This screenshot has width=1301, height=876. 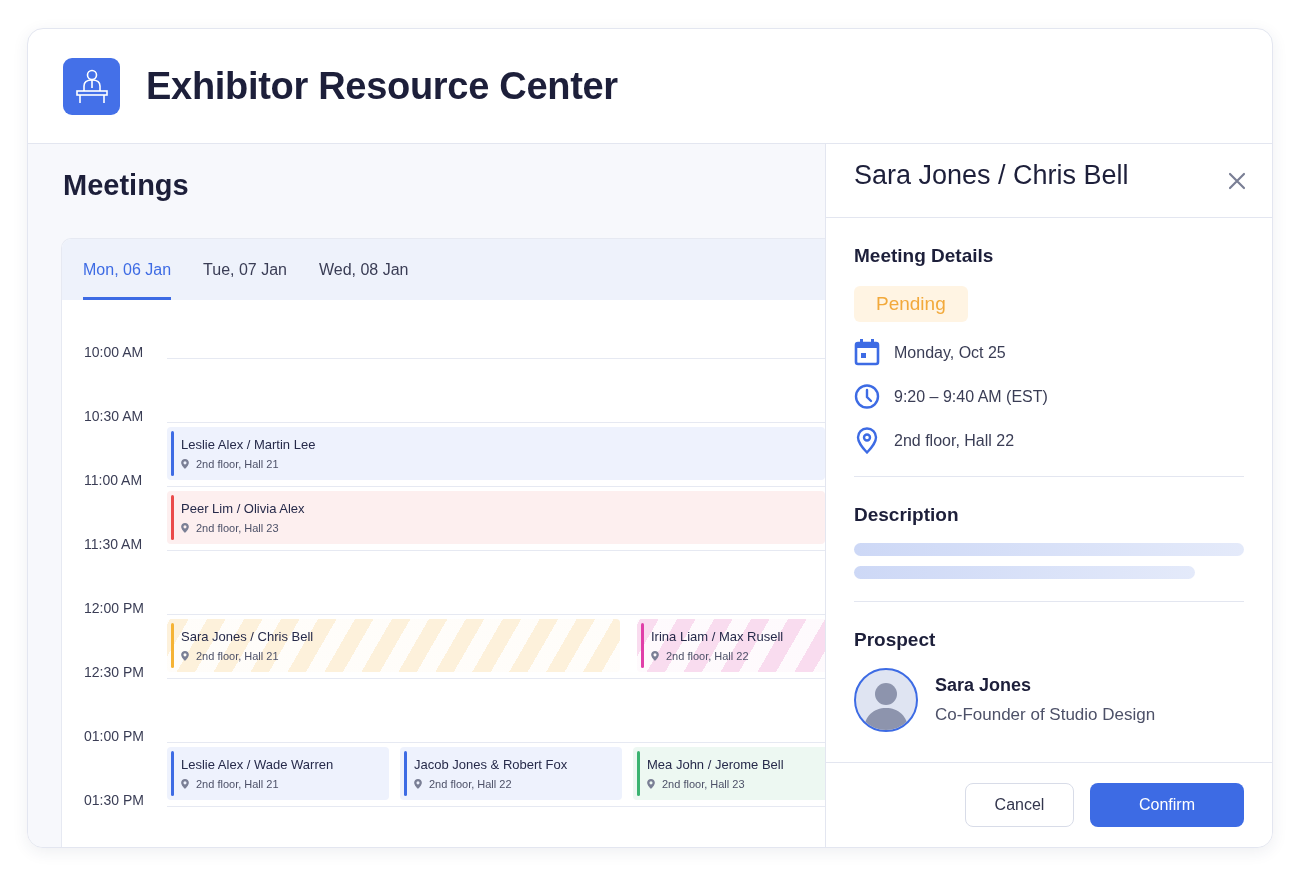 What do you see at coordinates (886, 700) in the screenshot?
I see `avatar-silhouette` at bounding box center [886, 700].